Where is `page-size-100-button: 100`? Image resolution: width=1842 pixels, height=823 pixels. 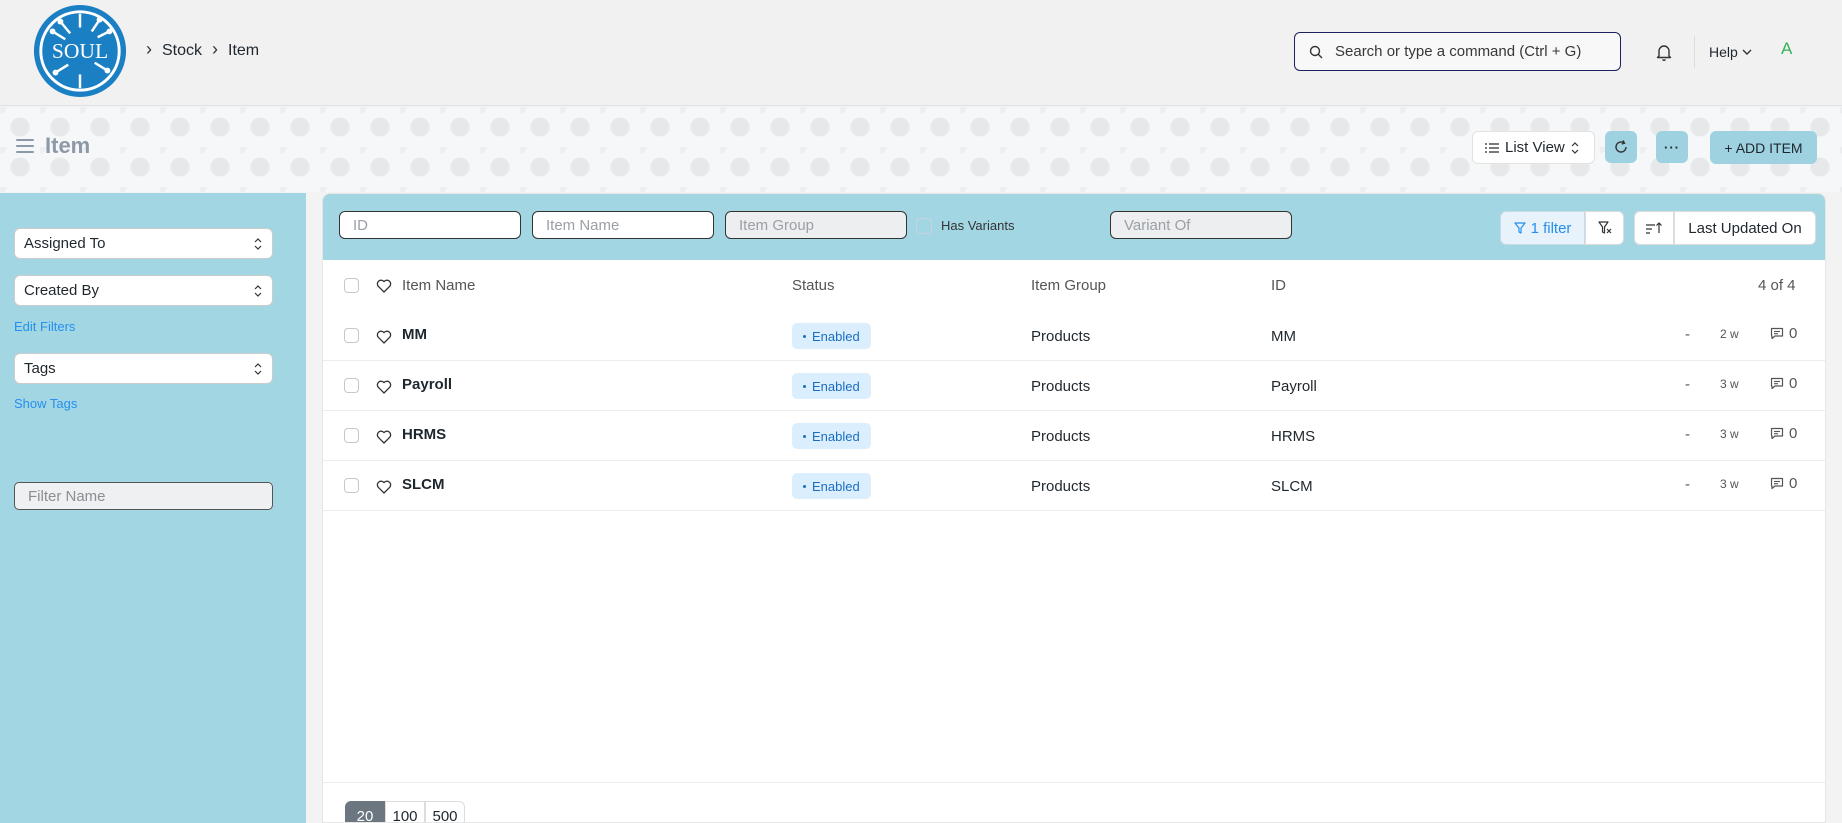 page-size-100-button: 100 is located at coordinates (405, 811).